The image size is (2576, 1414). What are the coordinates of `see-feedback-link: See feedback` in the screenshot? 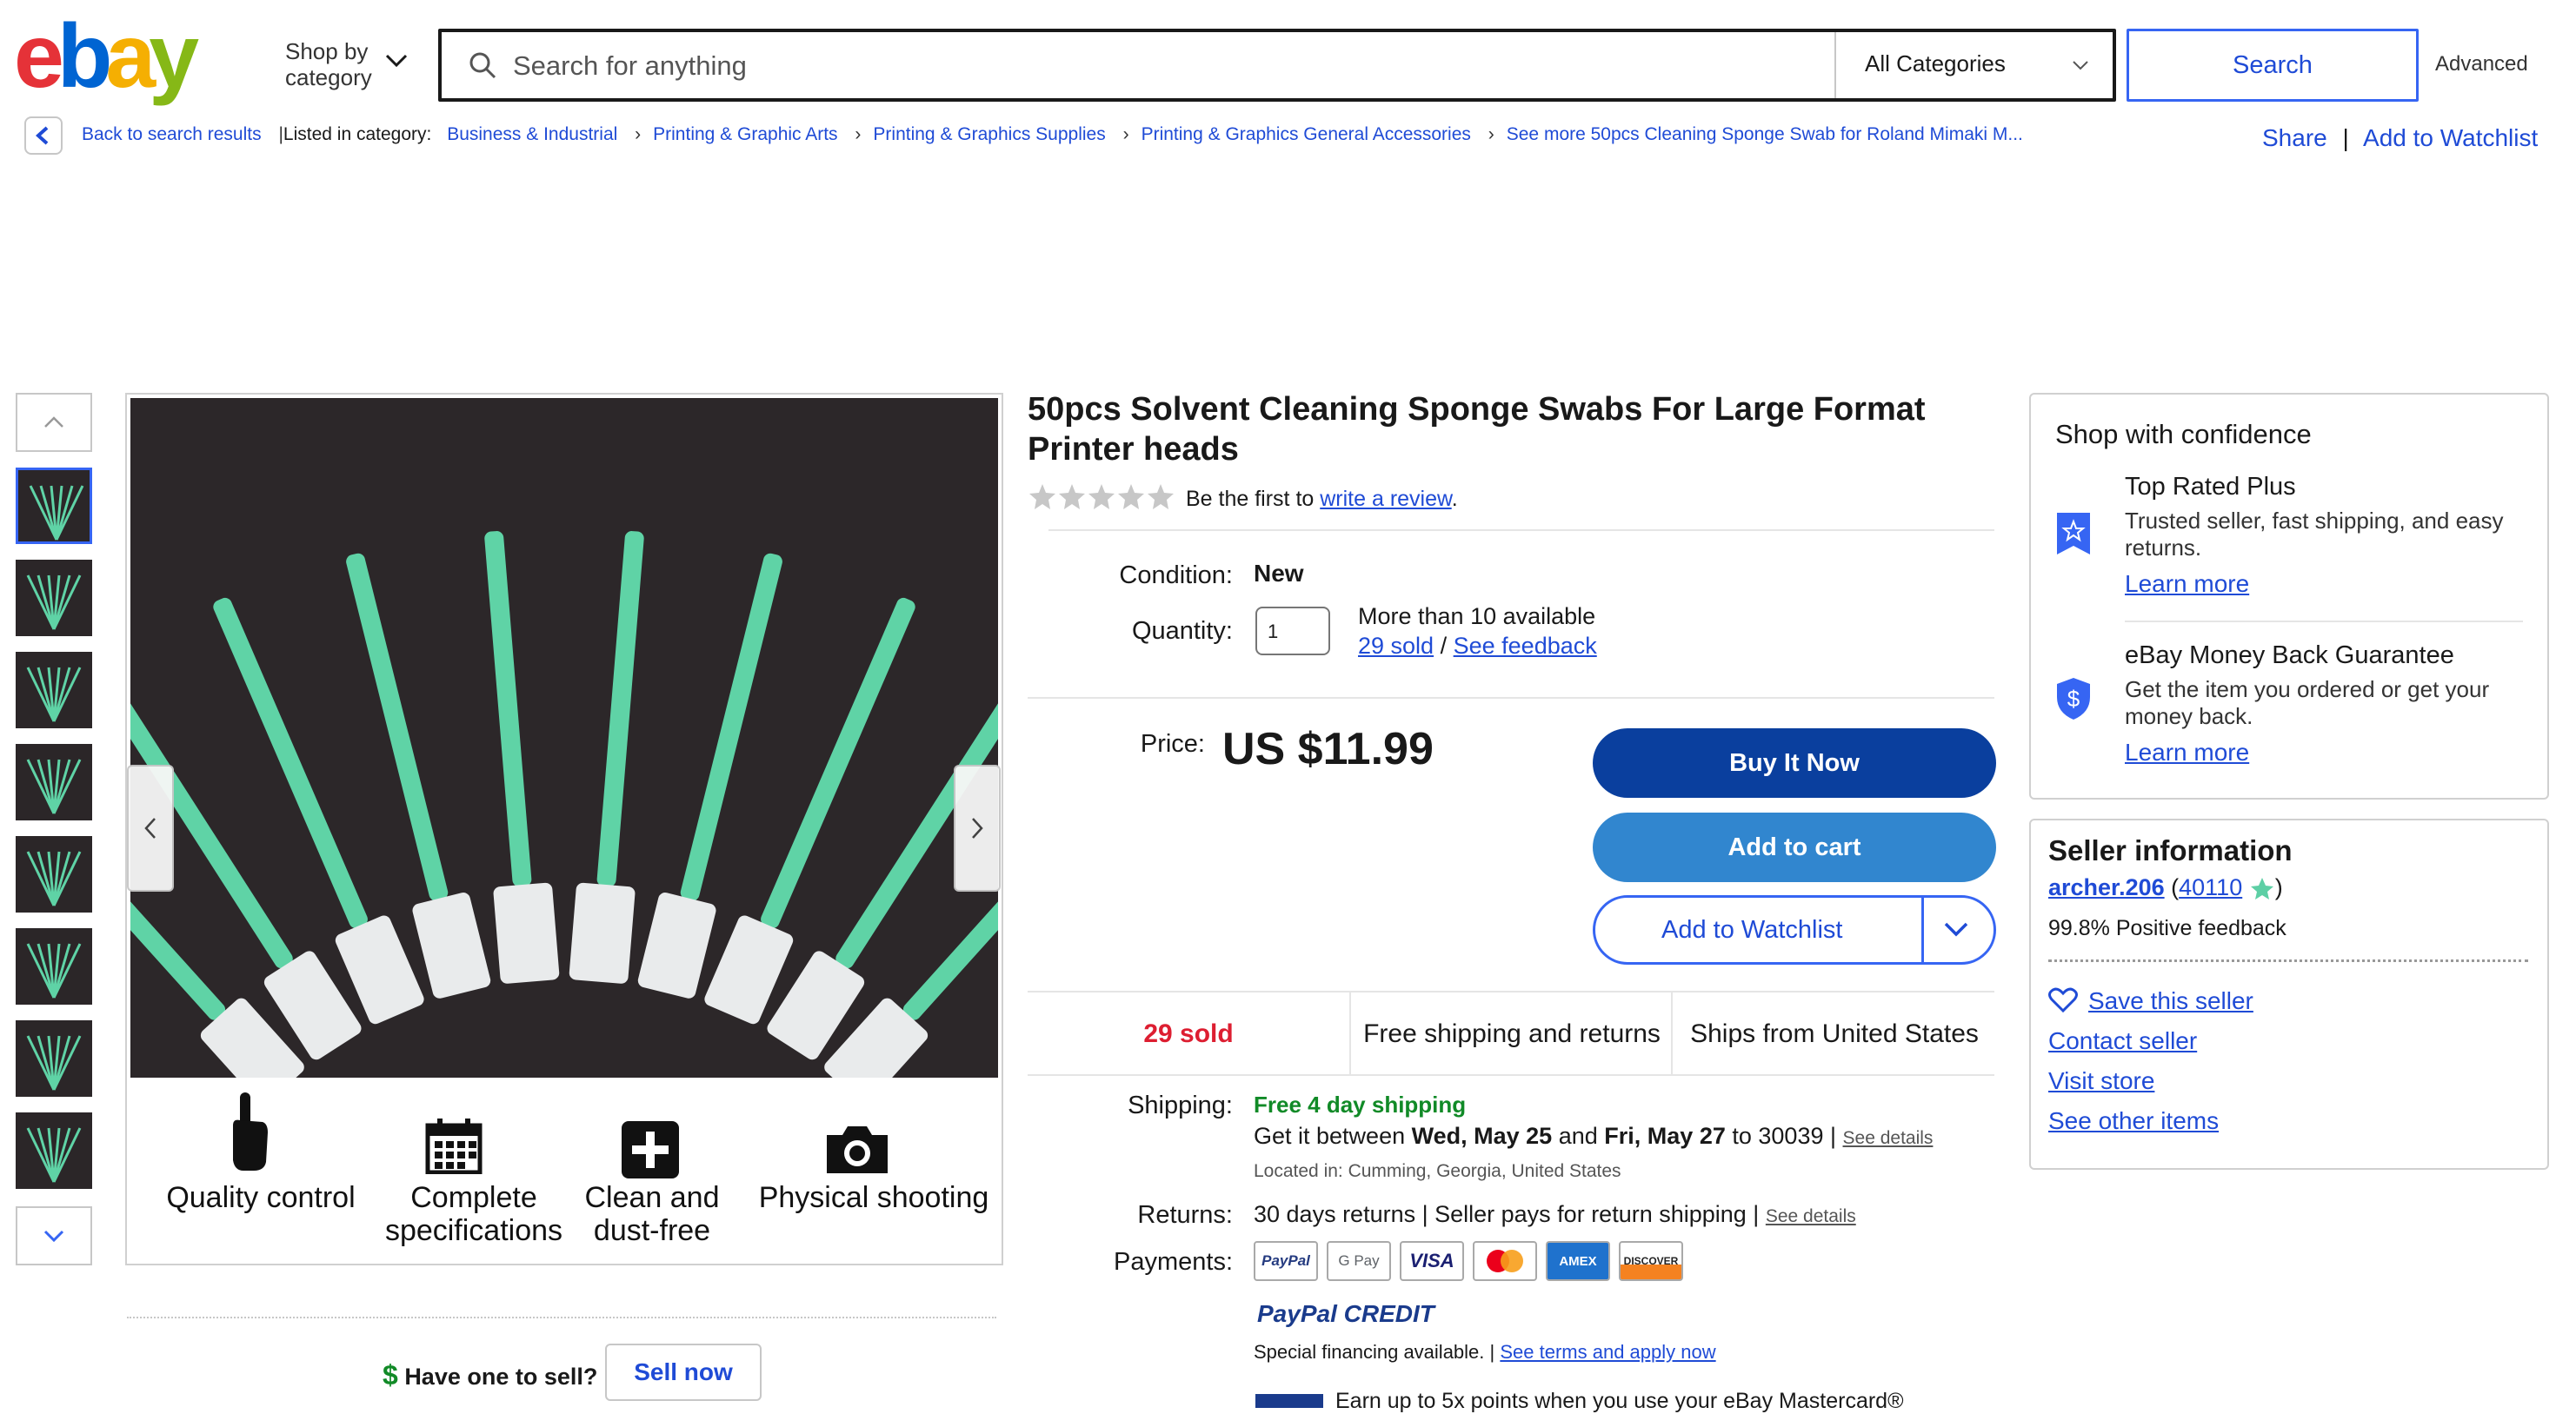 It's located at (1525, 646).